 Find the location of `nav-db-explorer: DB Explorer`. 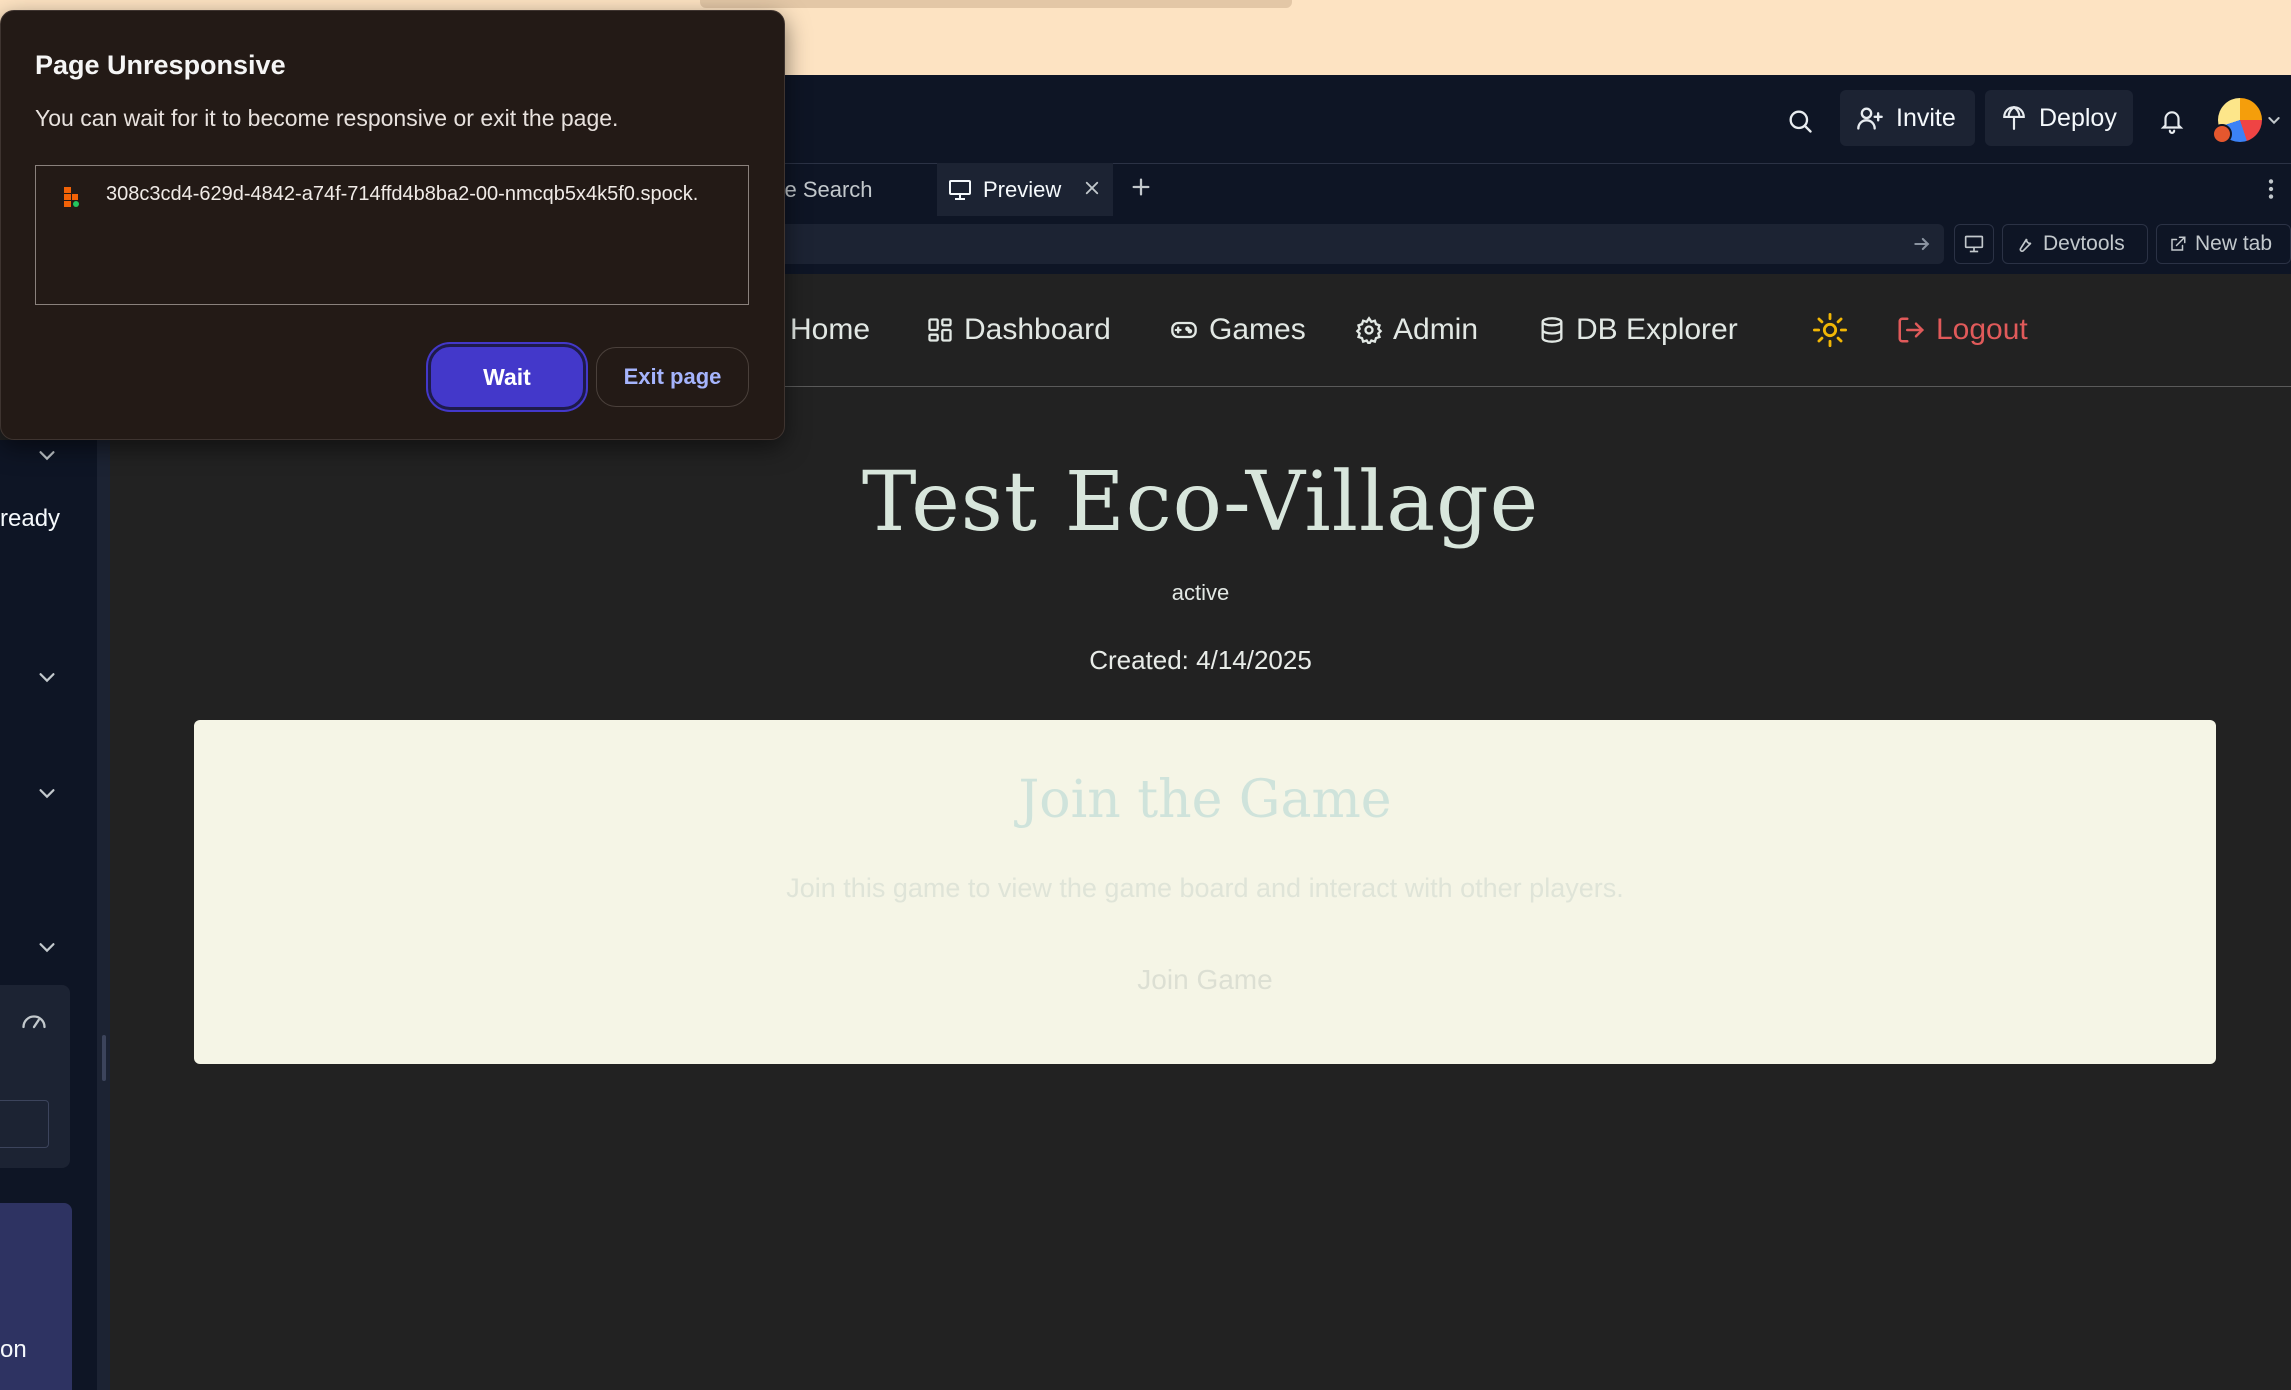

nav-db-explorer: DB Explorer is located at coordinates (1638, 330).